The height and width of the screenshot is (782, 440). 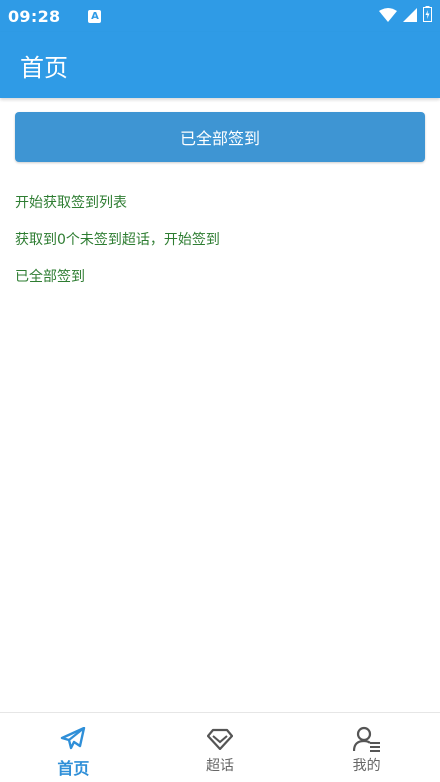 What do you see at coordinates (220, 766) in the screenshot?
I see `nav-label-supertopic: 超话` at bounding box center [220, 766].